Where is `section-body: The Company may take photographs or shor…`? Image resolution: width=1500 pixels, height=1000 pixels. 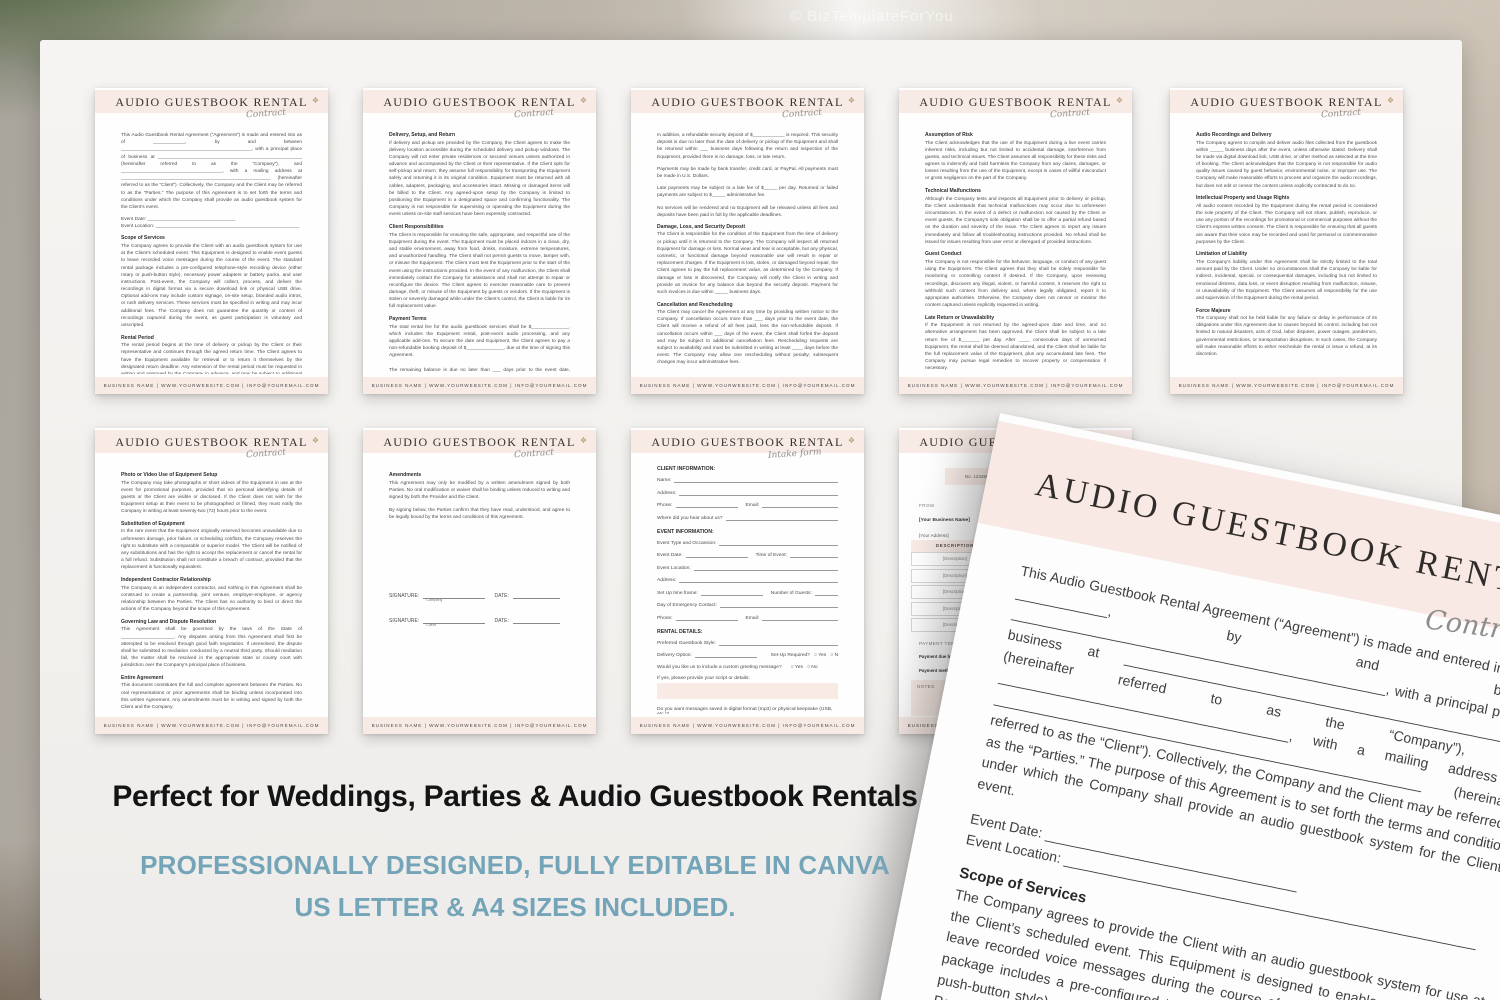 section-body: The Company may take photographs or shor… is located at coordinates (211, 497).